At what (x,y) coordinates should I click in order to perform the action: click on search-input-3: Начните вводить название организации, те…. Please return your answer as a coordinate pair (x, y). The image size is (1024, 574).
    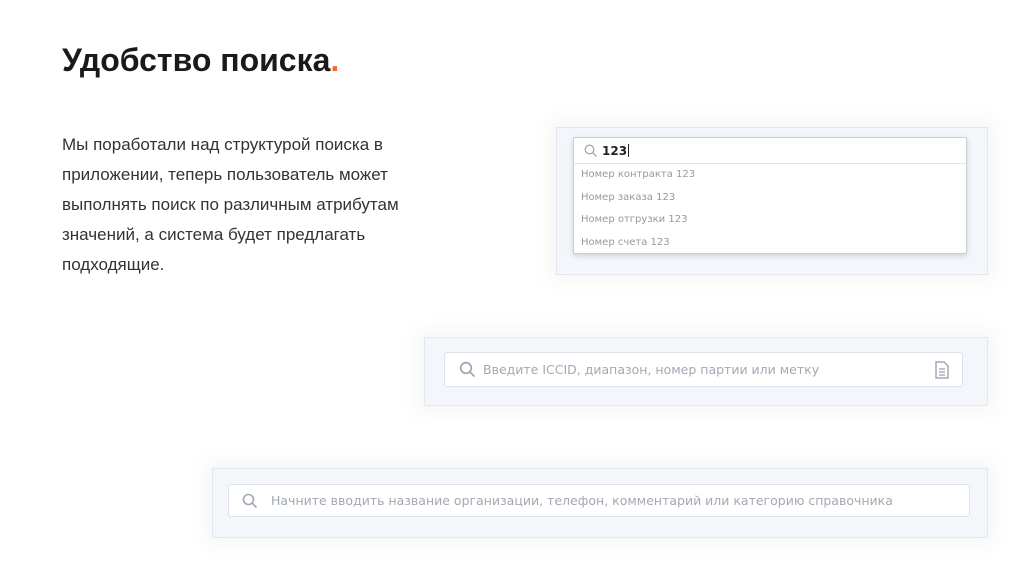
    Looking at the image, I should click on (599, 500).